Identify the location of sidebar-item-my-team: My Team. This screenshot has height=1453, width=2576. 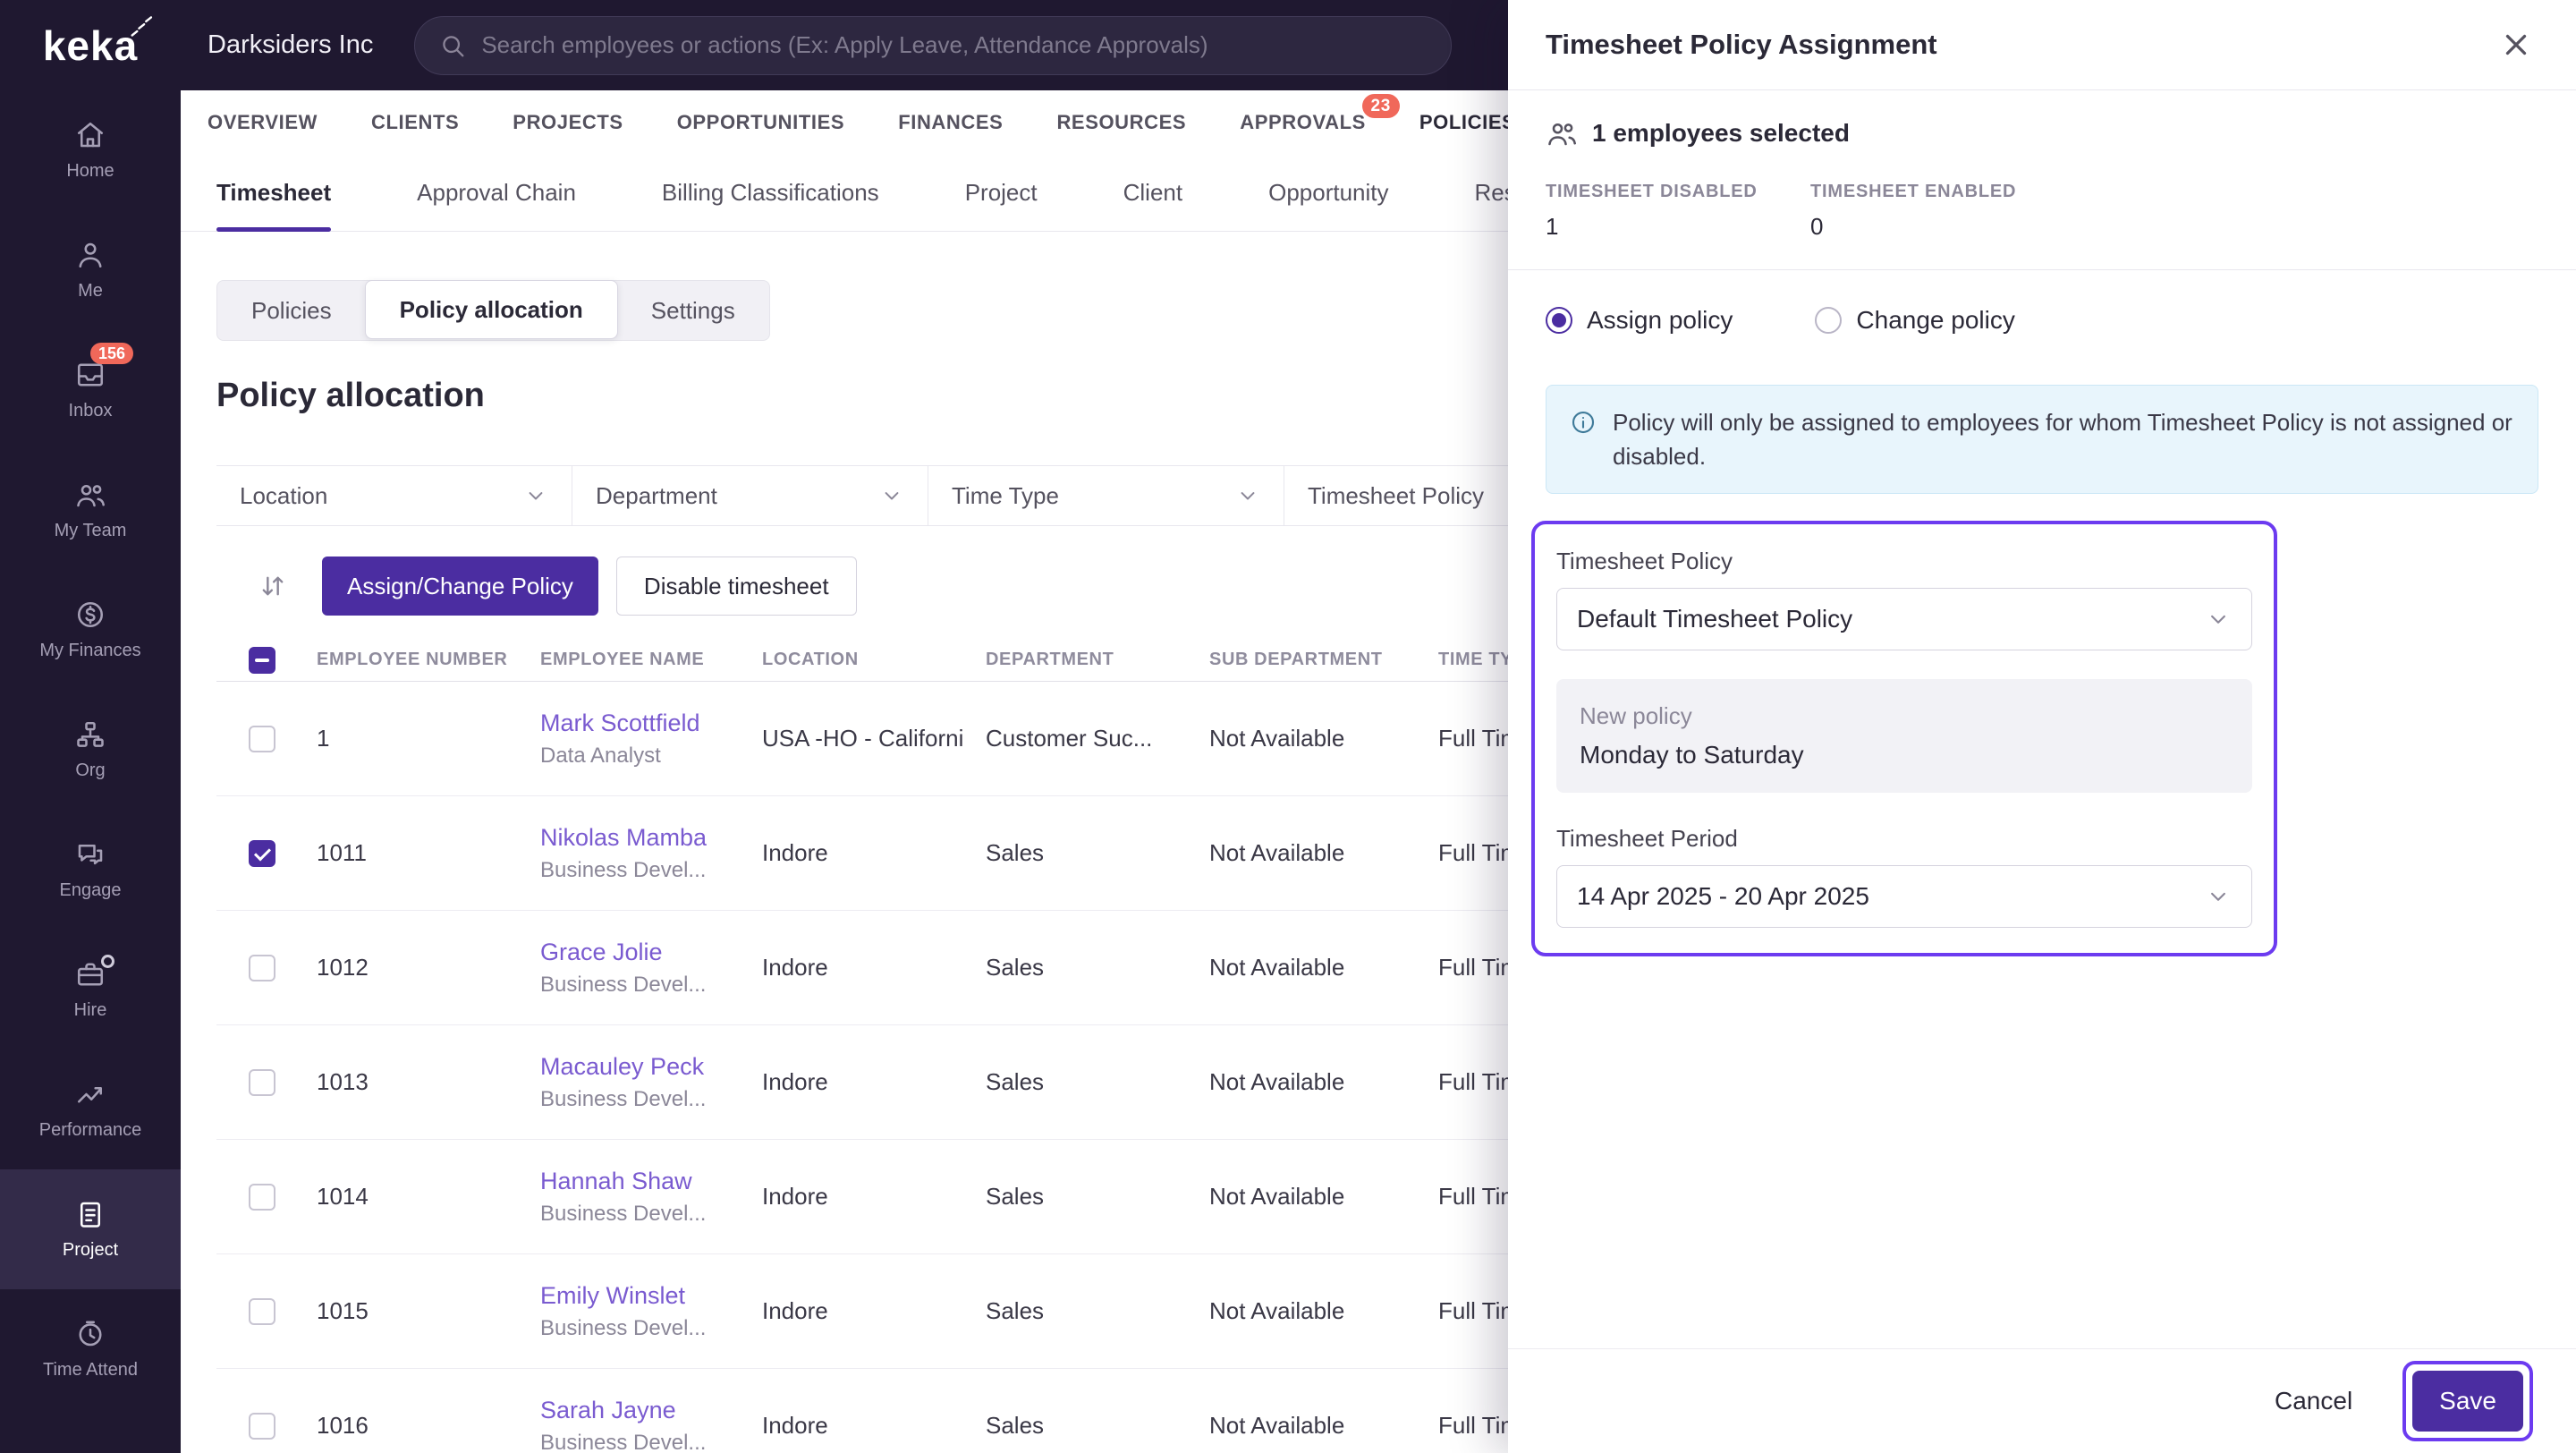
(90, 510).